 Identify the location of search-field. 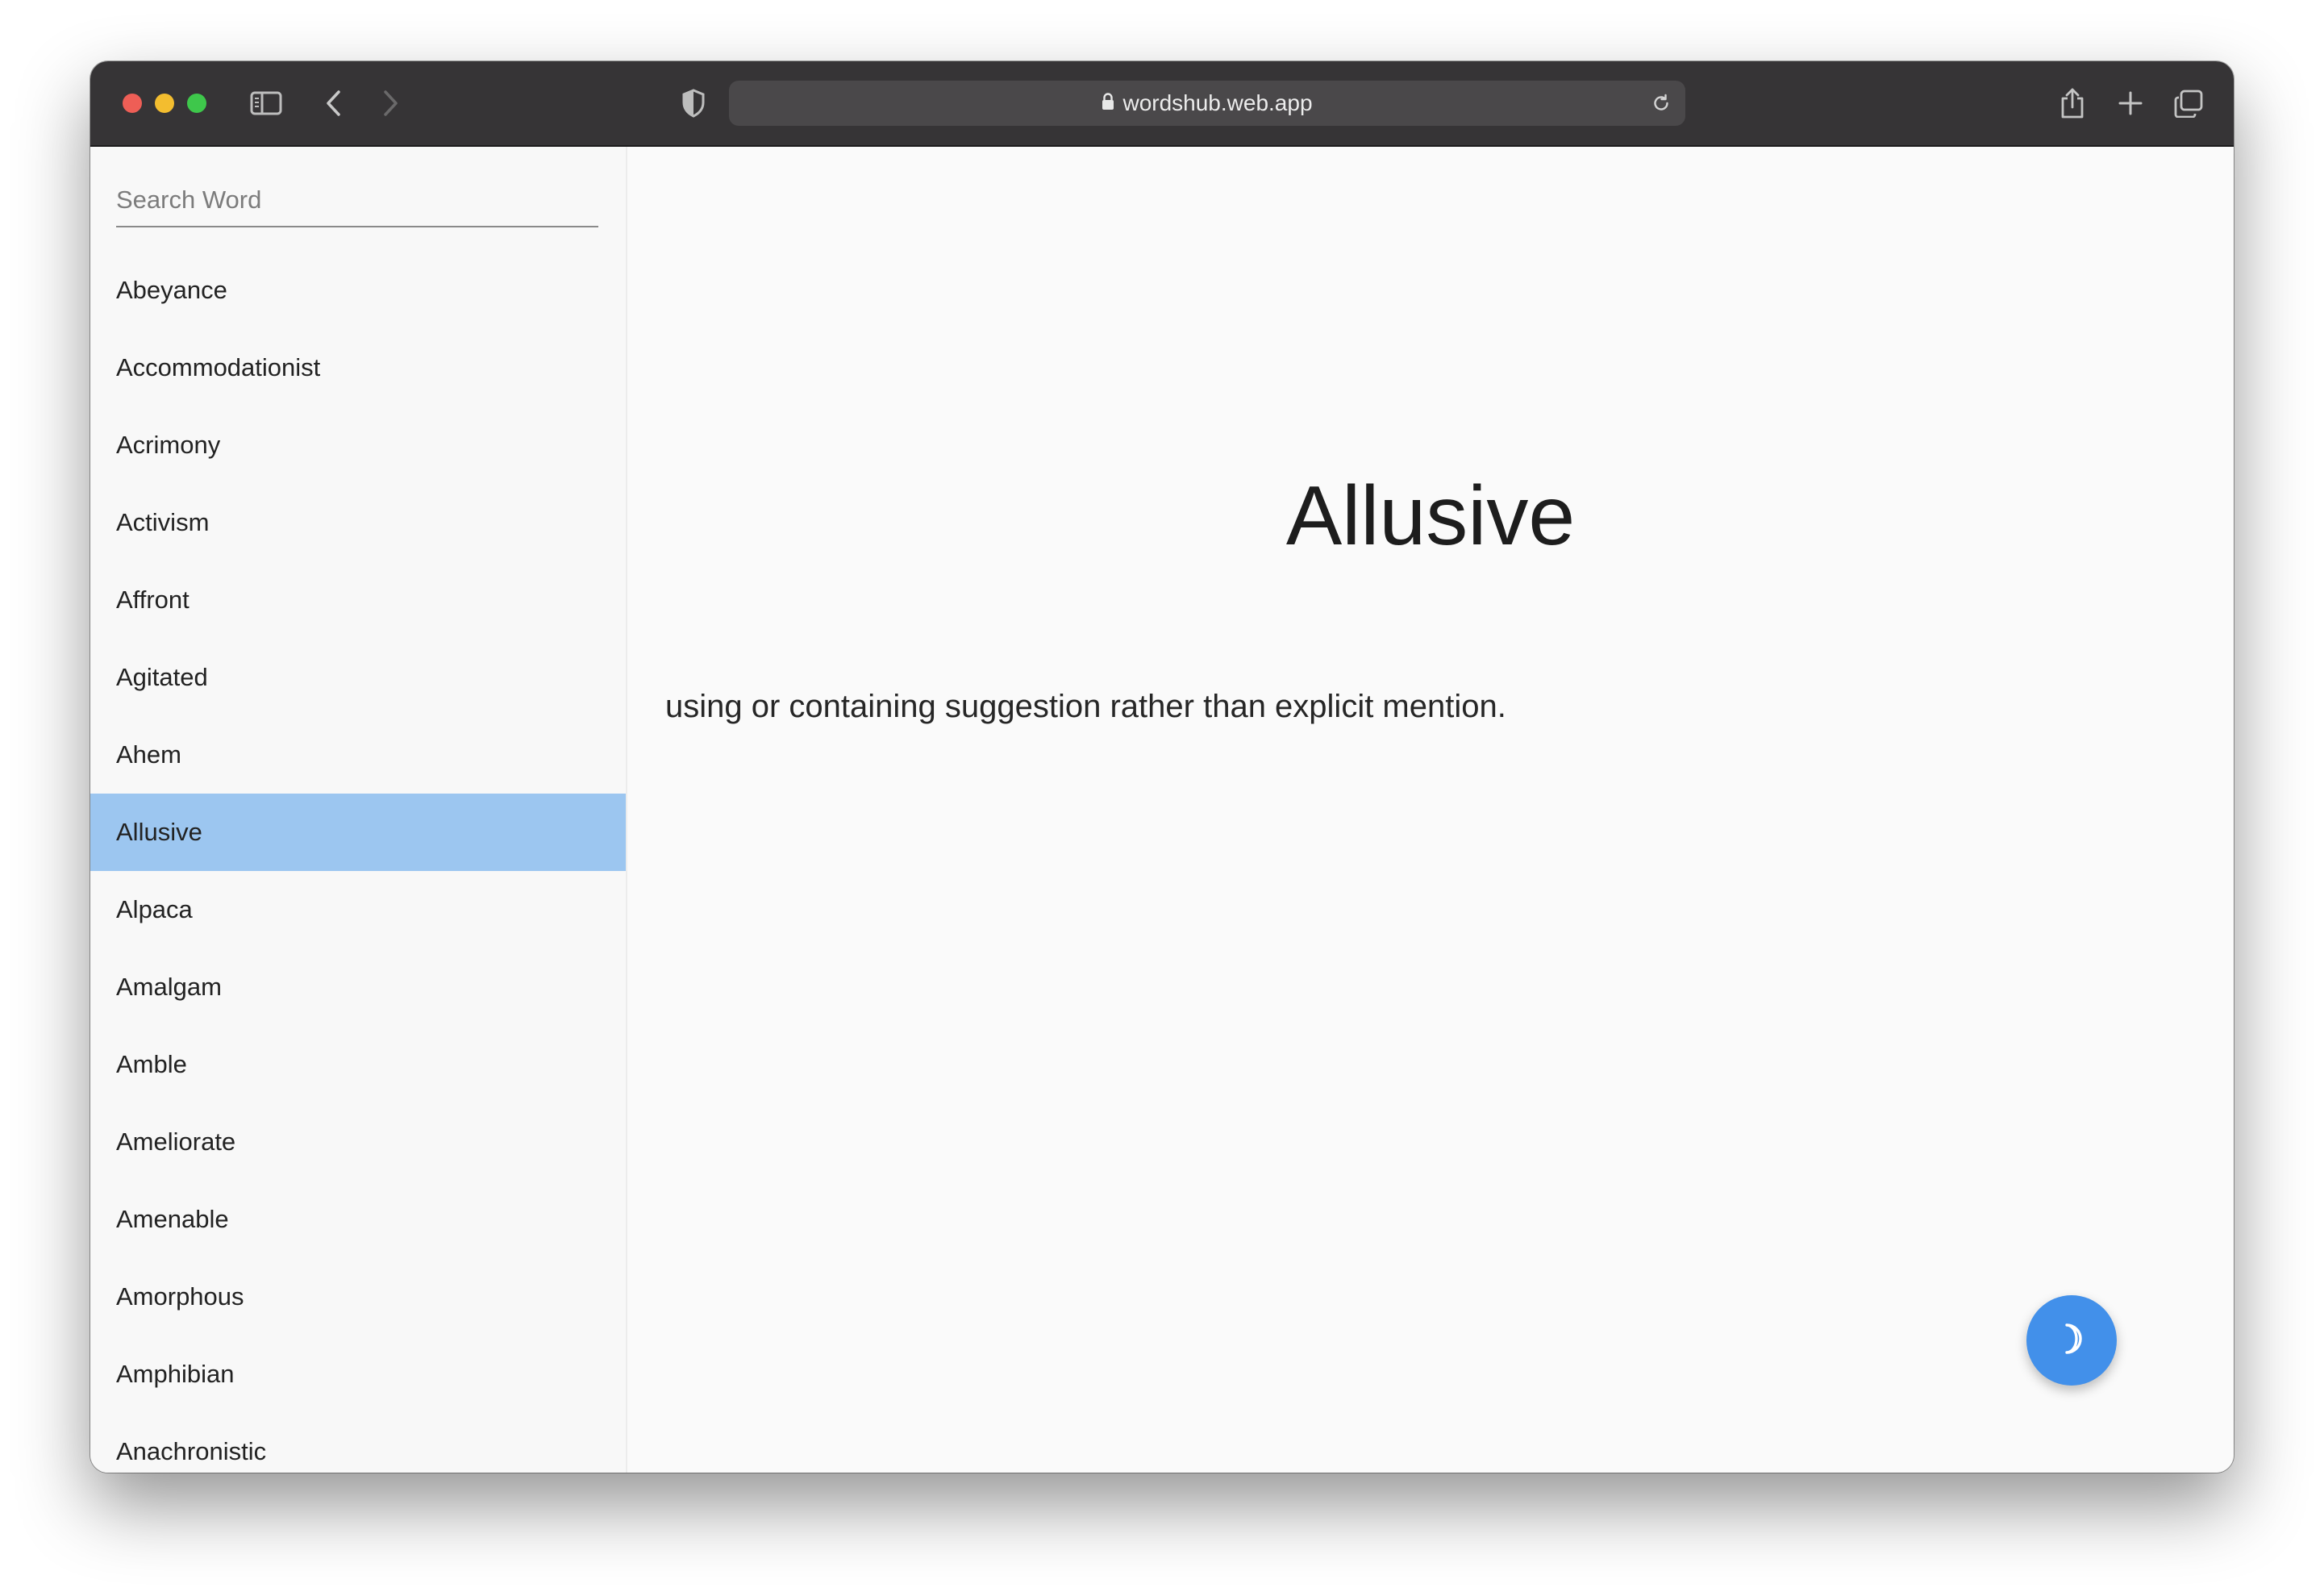
(357, 203).